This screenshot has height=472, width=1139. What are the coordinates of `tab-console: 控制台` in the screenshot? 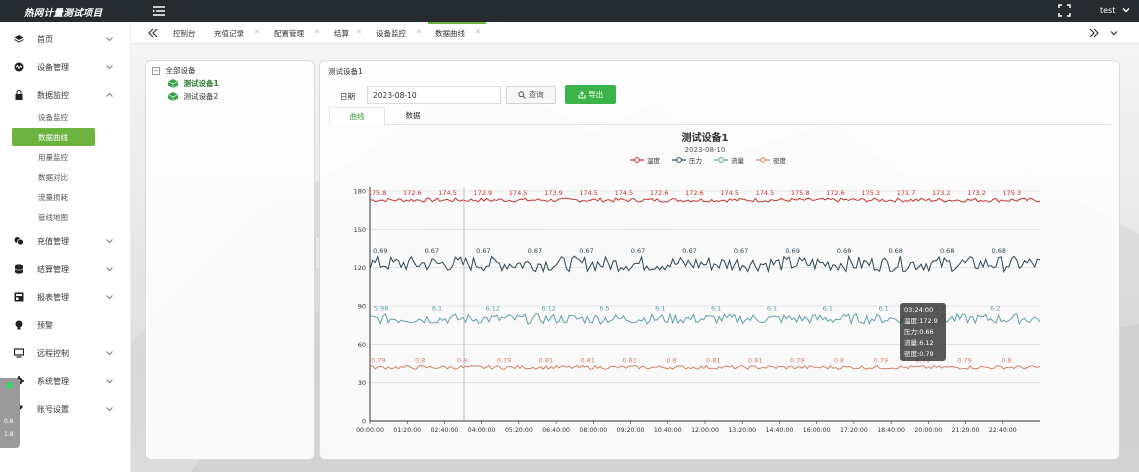 It's located at (190, 33).